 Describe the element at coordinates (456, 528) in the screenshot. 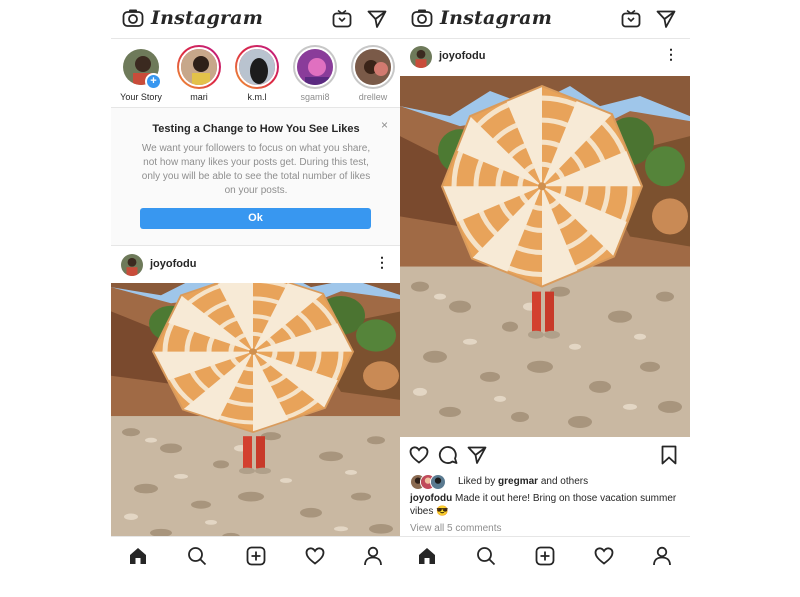

I see `view-comments-link: View all 5 comments` at that location.